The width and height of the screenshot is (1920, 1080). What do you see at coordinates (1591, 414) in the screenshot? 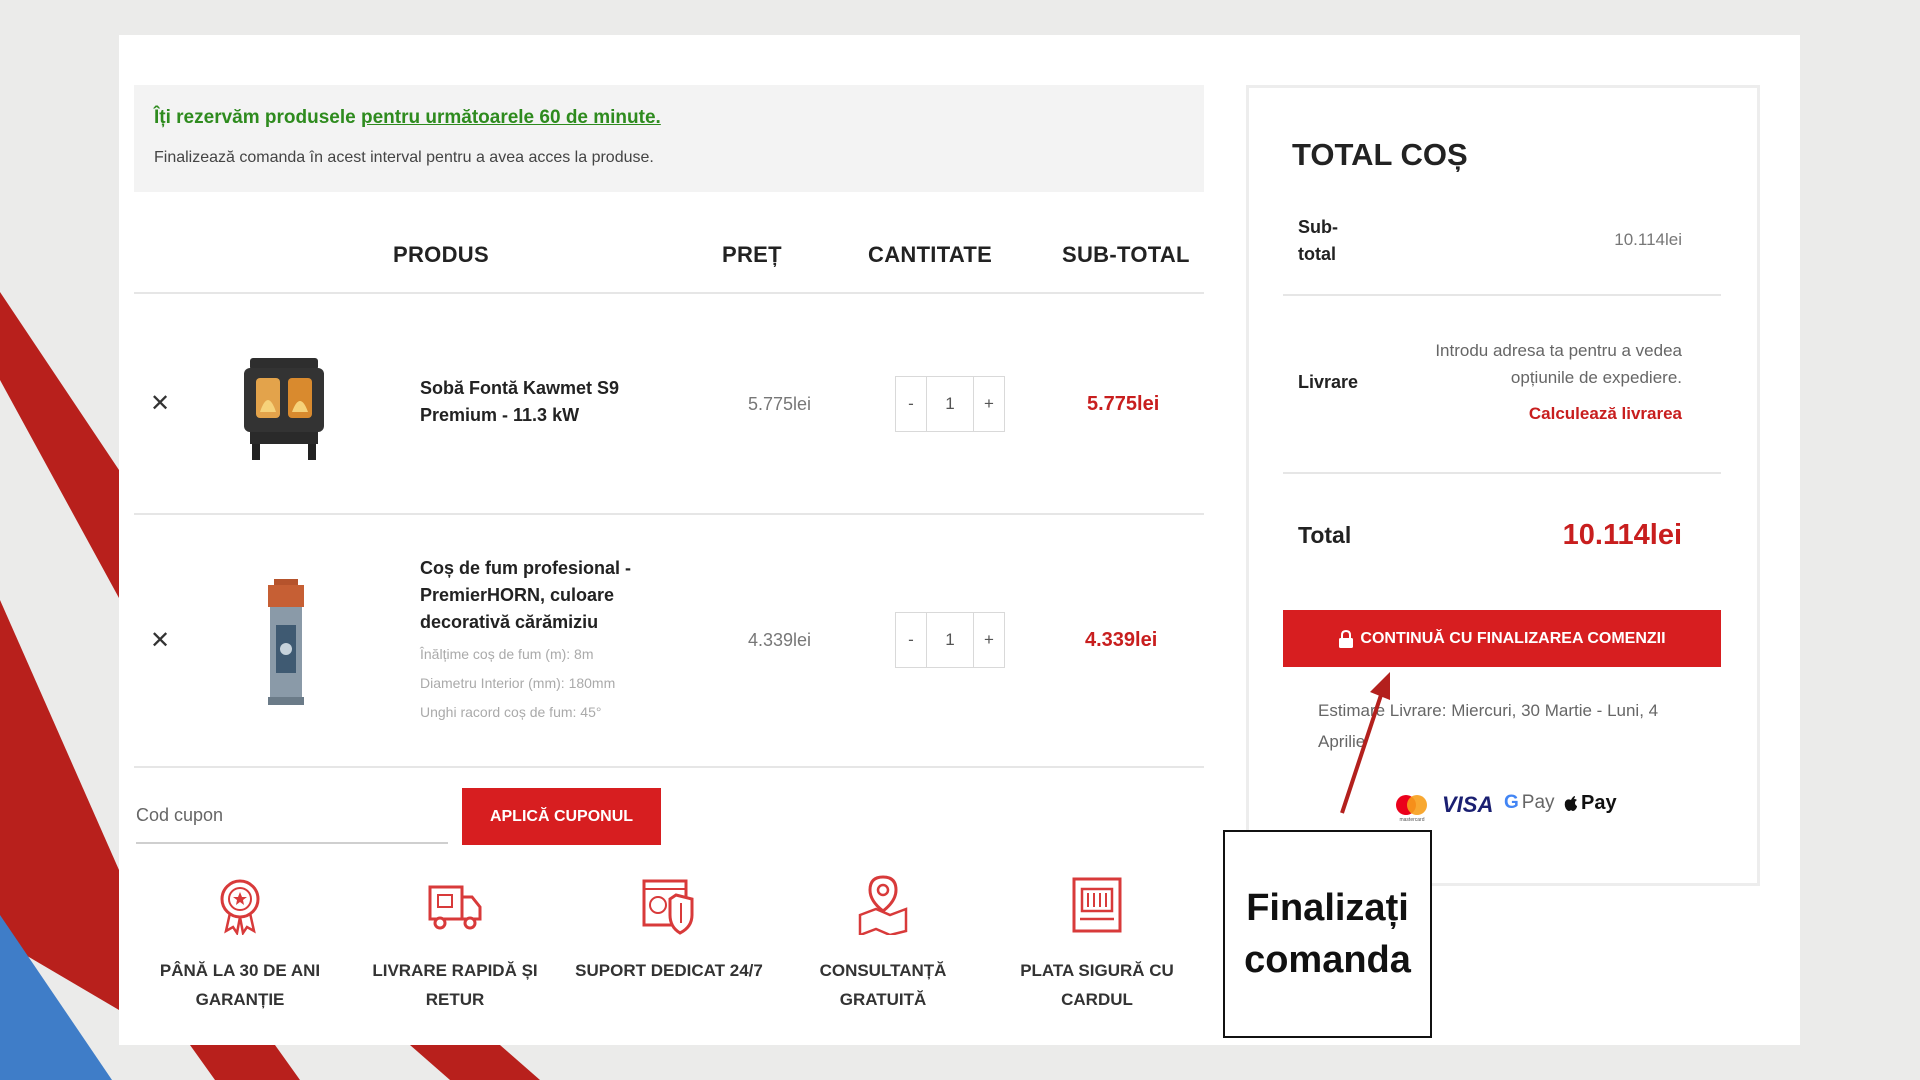
I see `calculate-shipping-link: Calculează livrarea` at bounding box center [1591, 414].